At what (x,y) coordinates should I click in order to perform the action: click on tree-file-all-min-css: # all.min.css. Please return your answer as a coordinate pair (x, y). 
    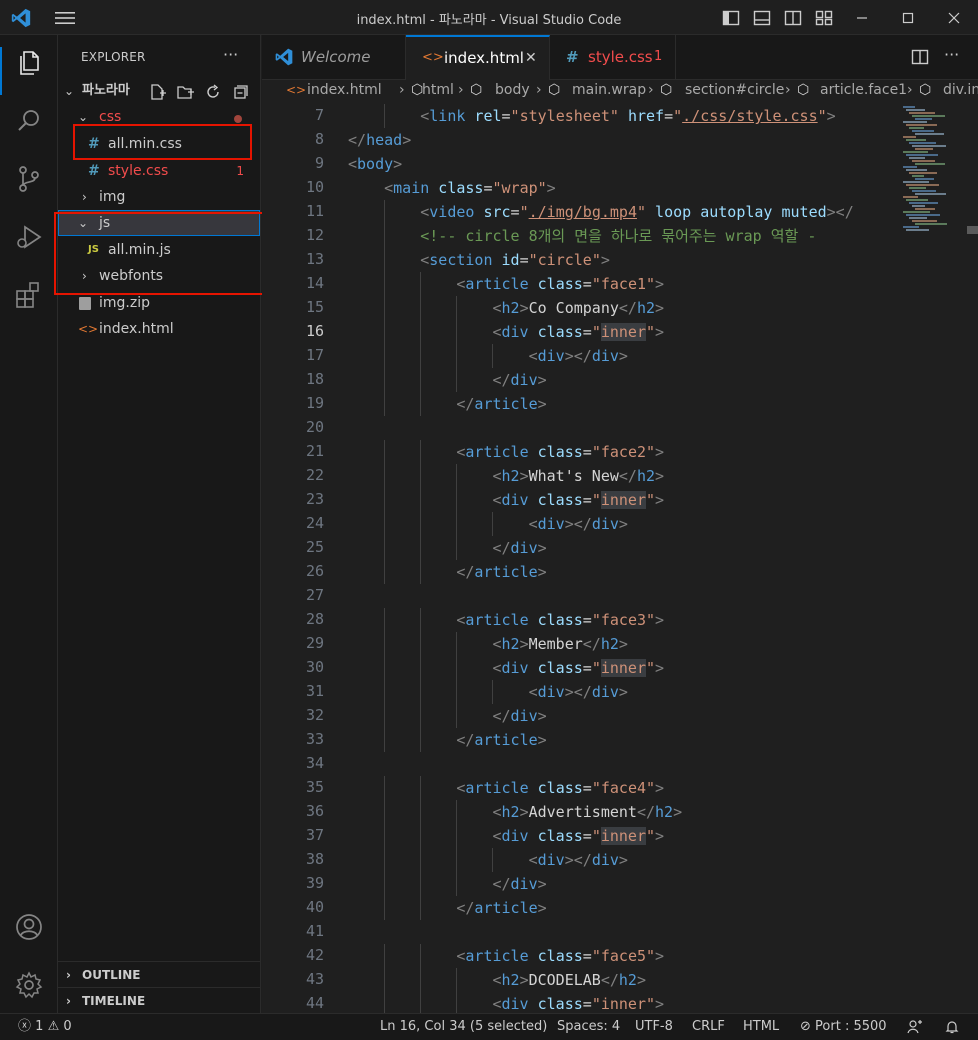
    Looking at the image, I should click on (159, 144).